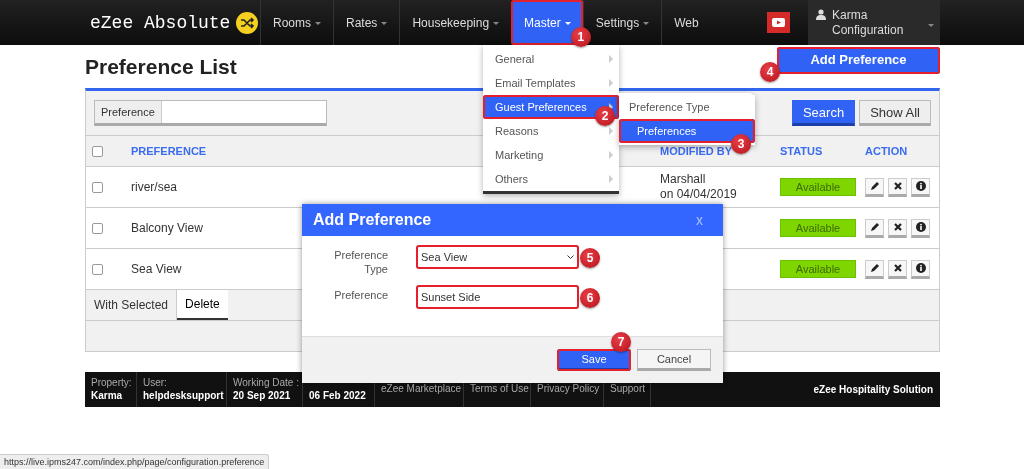 This screenshot has height=469, width=1024. I want to click on menu-item: Preference Type, so click(687, 107).